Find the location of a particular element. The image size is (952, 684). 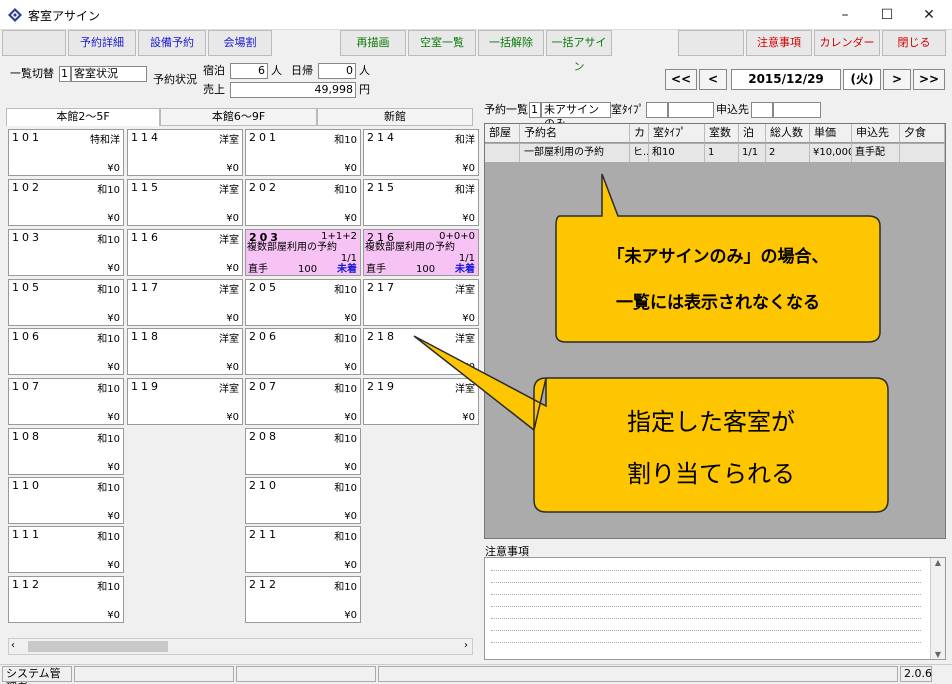

callout-bottom-line1: 指定した客室が is located at coordinates (711, 422).